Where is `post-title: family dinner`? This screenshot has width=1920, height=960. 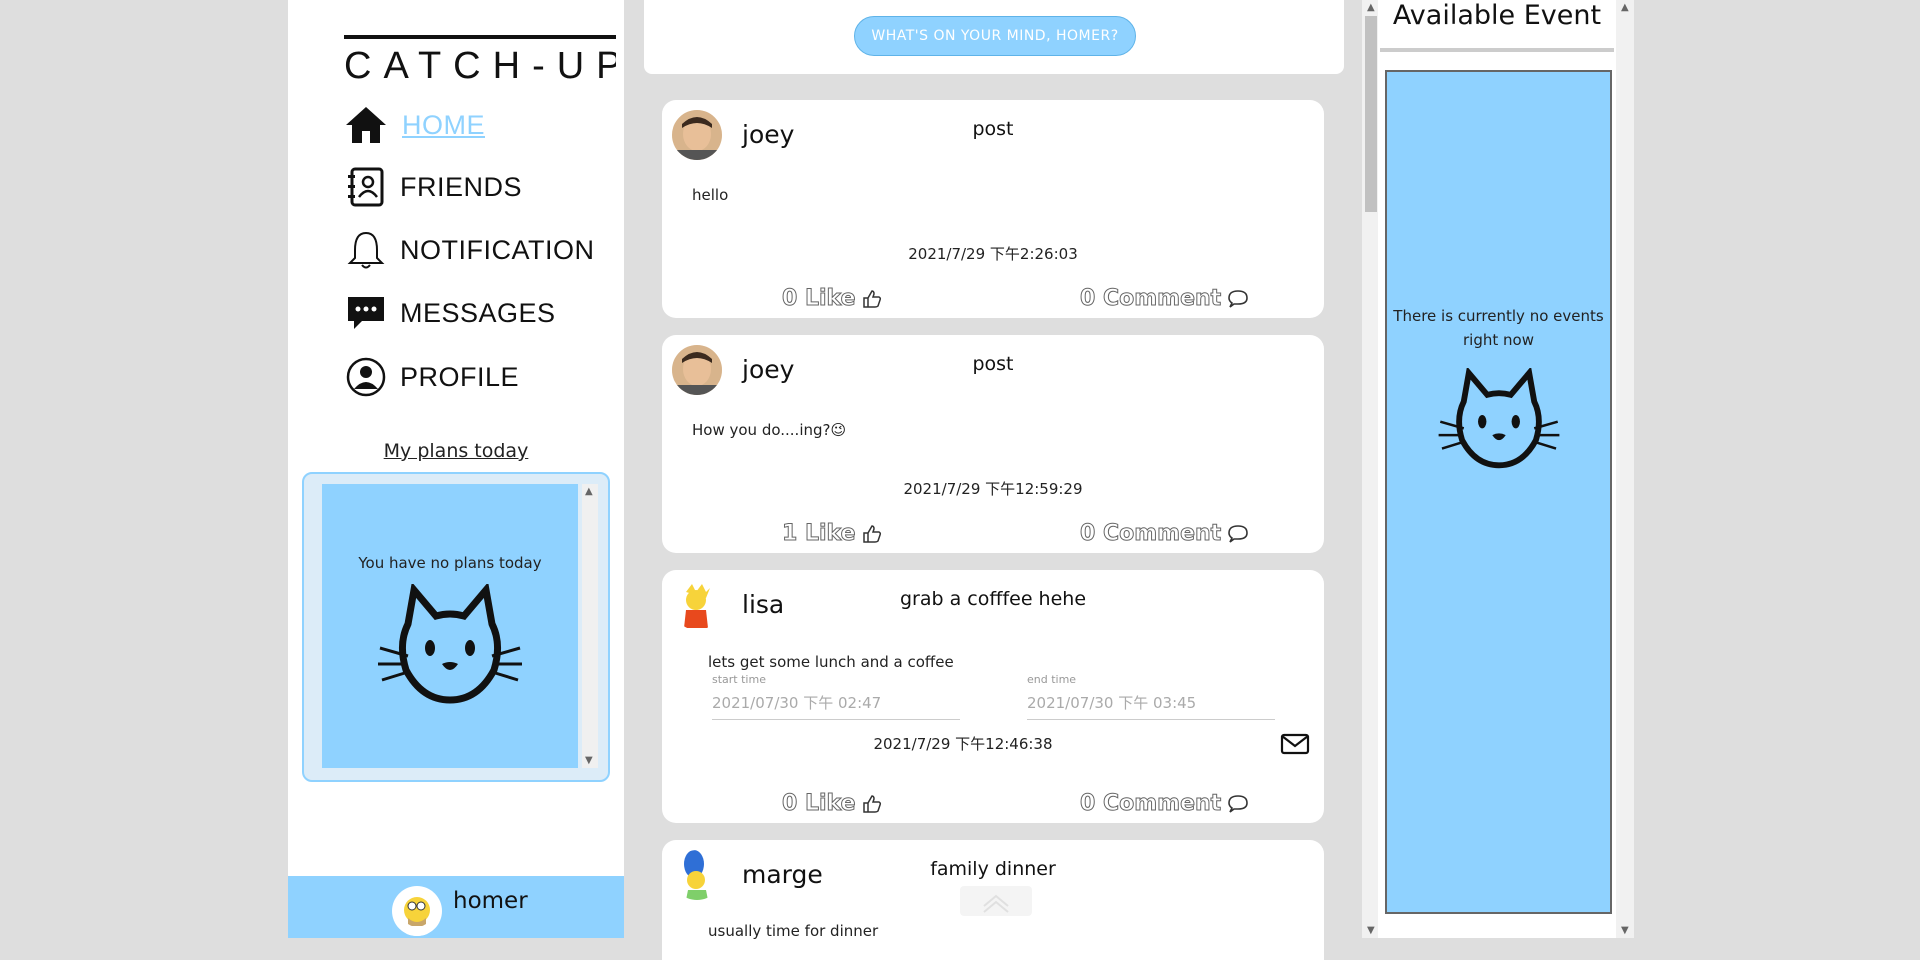
post-title: family dinner is located at coordinates (993, 869).